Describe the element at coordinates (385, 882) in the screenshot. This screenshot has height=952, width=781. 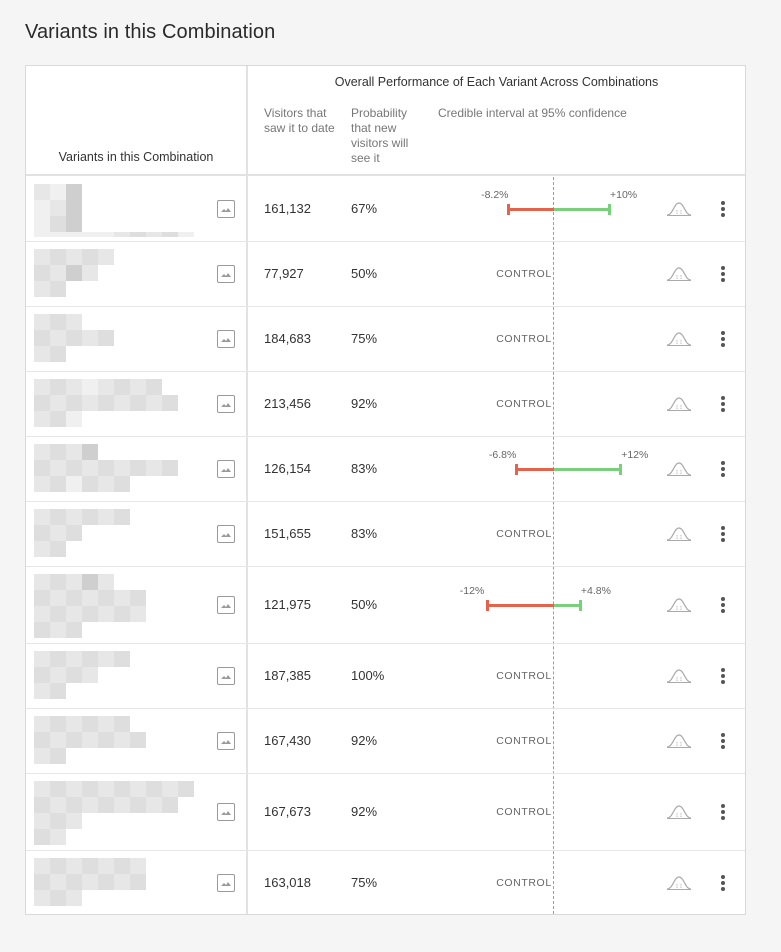
I see `table-row: 163,018 75% CONTROL` at that location.